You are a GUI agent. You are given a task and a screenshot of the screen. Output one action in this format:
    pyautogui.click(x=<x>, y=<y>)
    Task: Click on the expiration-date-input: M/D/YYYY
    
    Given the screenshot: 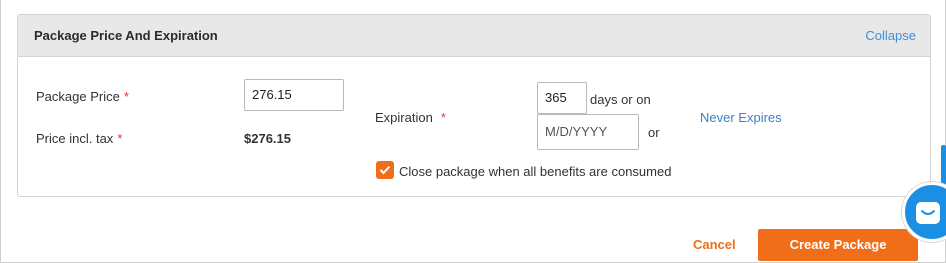 What is the action you would take?
    pyautogui.click(x=588, y=132)
    